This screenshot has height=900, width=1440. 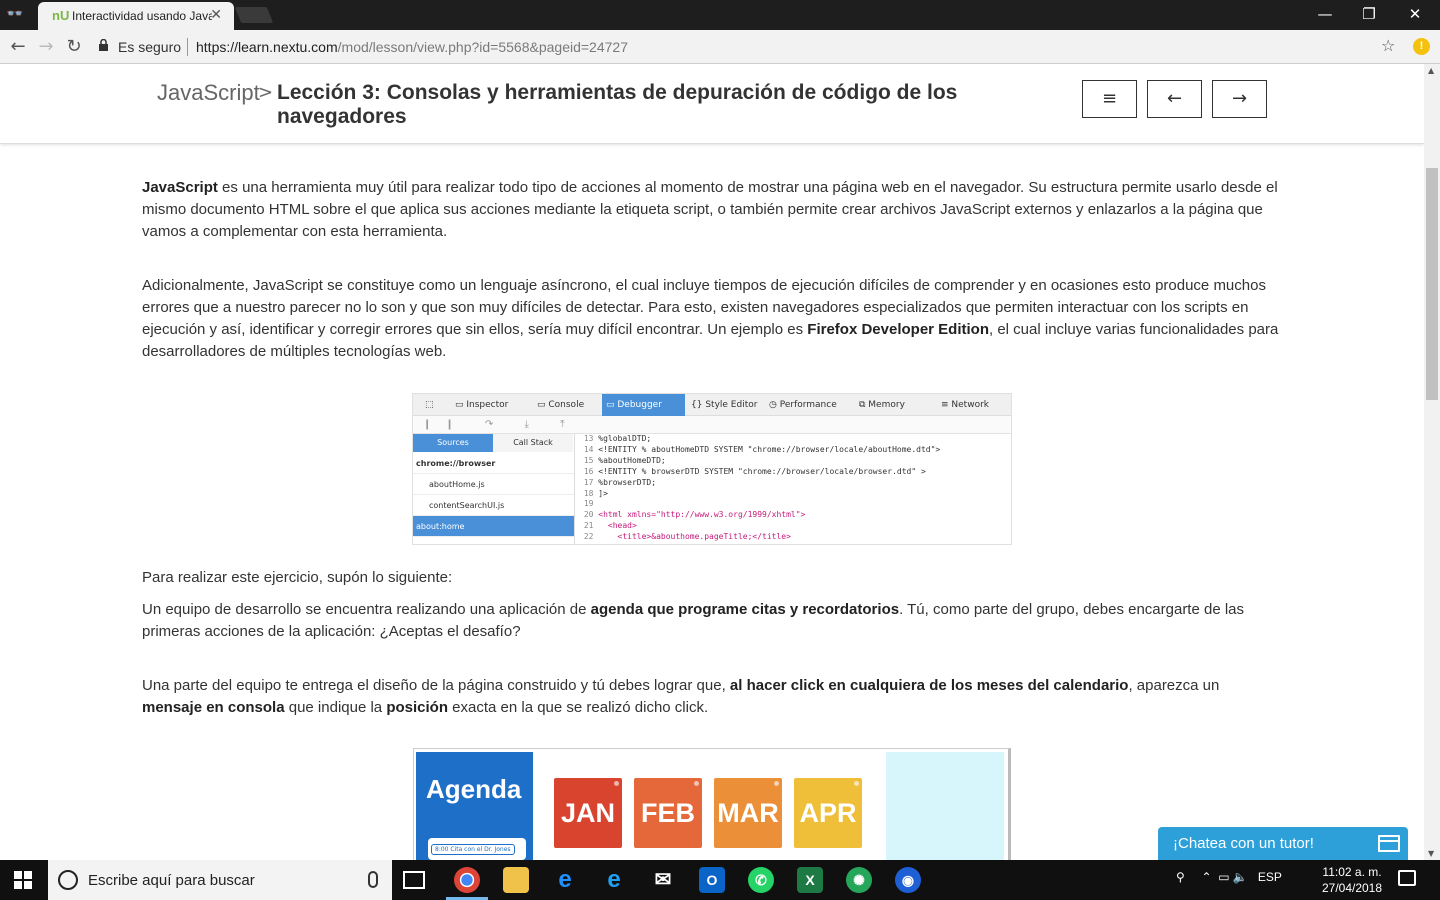 What do you see at coordinates (171, 880) in the screenshot?
I see `search-placeholder: Escribe aquí para buscar` at bounding box center [171, 880].